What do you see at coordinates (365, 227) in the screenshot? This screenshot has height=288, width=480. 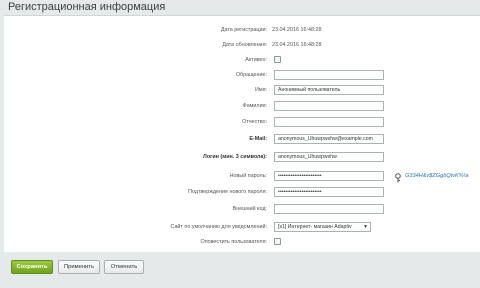 I see `chevron-down-icon: ▼` at bounding box center [365, 227].